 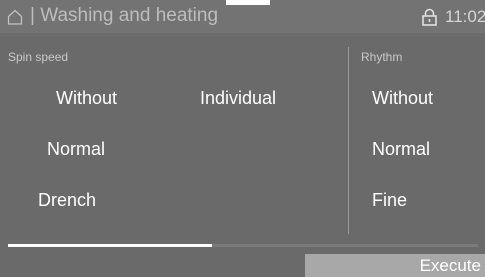 What do you see at coordinates (401, 149) in the screenshot?
I see `rhythm-option-normal: Normal` at bounding box center [401, 149].